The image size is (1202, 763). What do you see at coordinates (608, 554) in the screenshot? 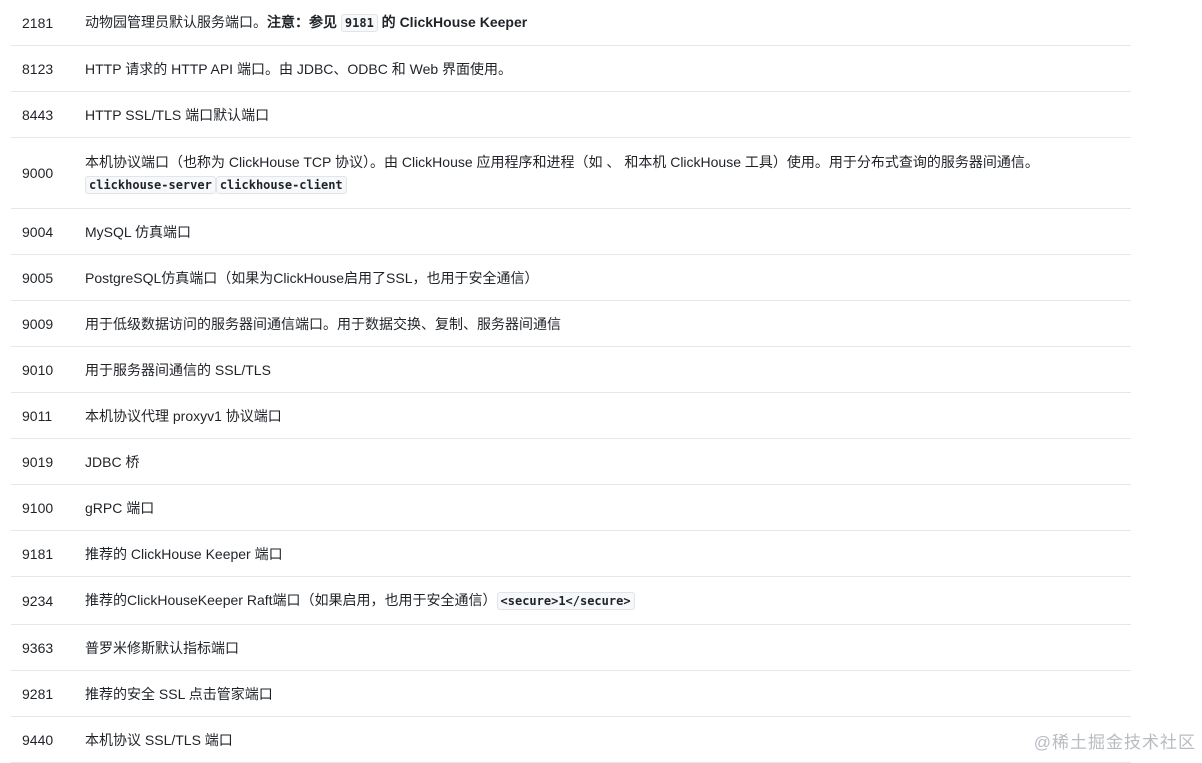
I see `port-description: 推荐的 ClickHouse Keeper 端口` at bounding box center [608, 554].